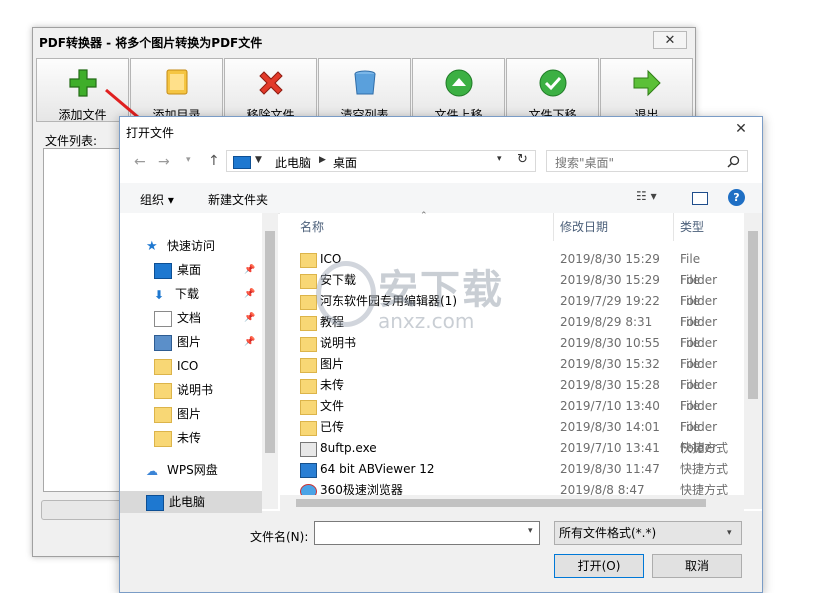 Image resolution: width=815 pixels, height=593 pixels. What do you see at coordinates (364, 90) in the screenshot?
I see `clear-list-button: 清空列表` at bounding box center [364, 90].